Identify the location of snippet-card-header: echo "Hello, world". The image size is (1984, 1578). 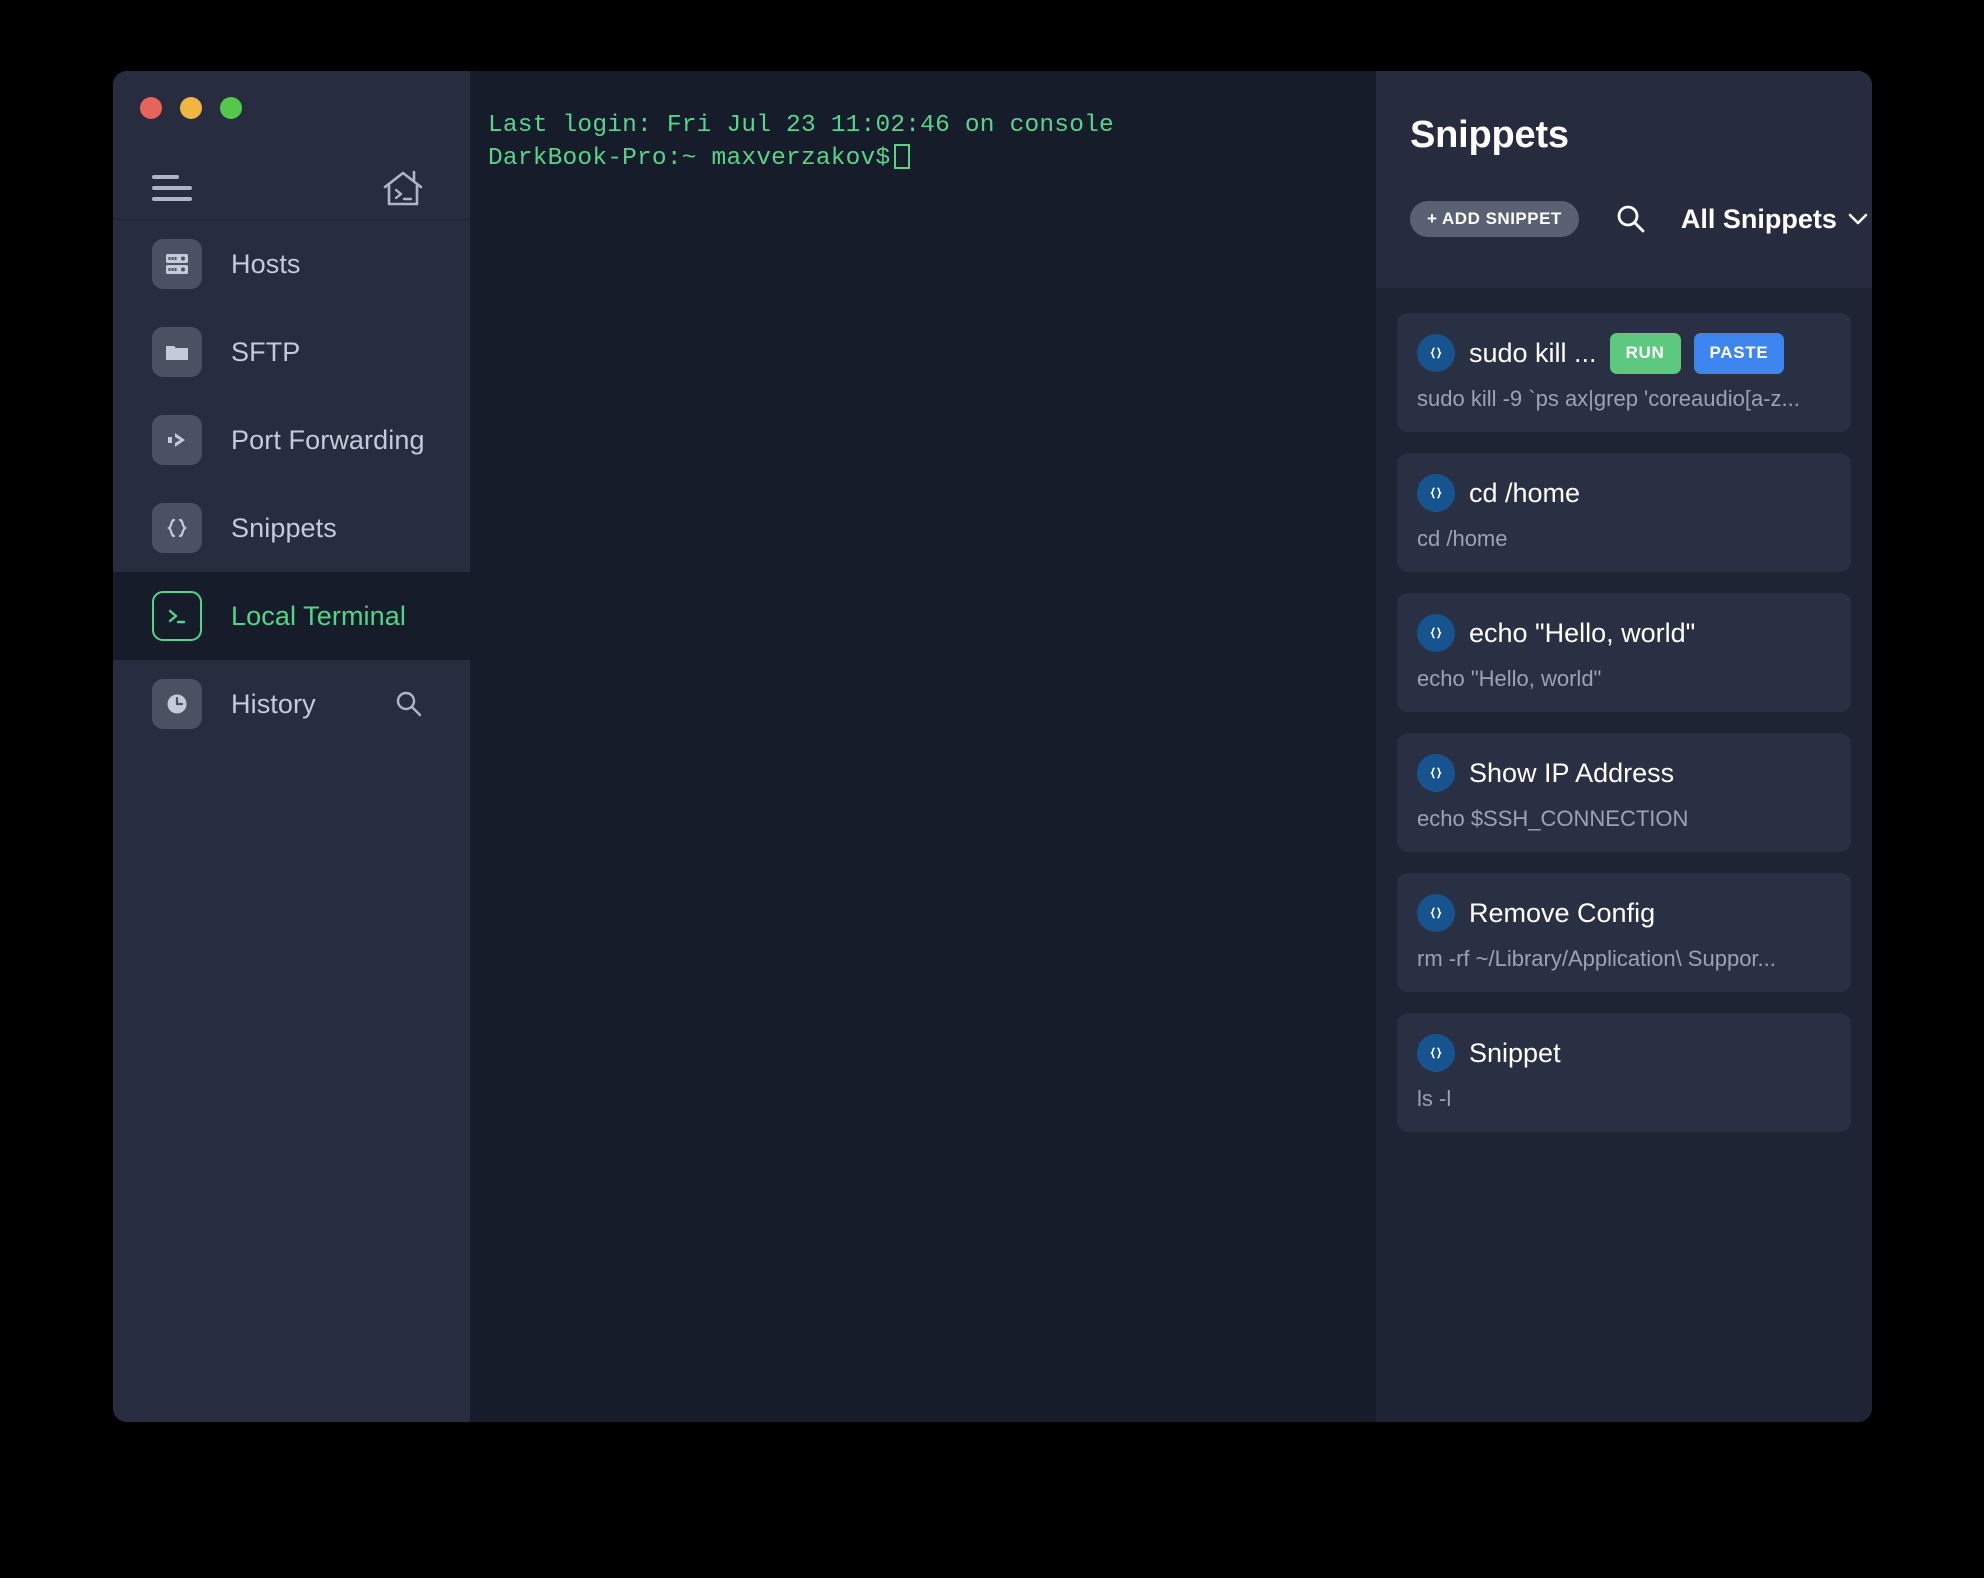
(1624, 633).